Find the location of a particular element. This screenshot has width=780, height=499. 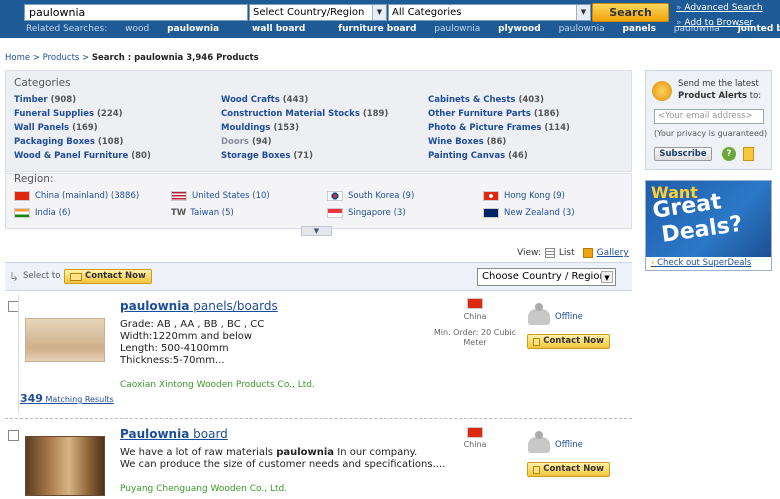

new-zealand-flag-icon is located at coordinates (491, 213).